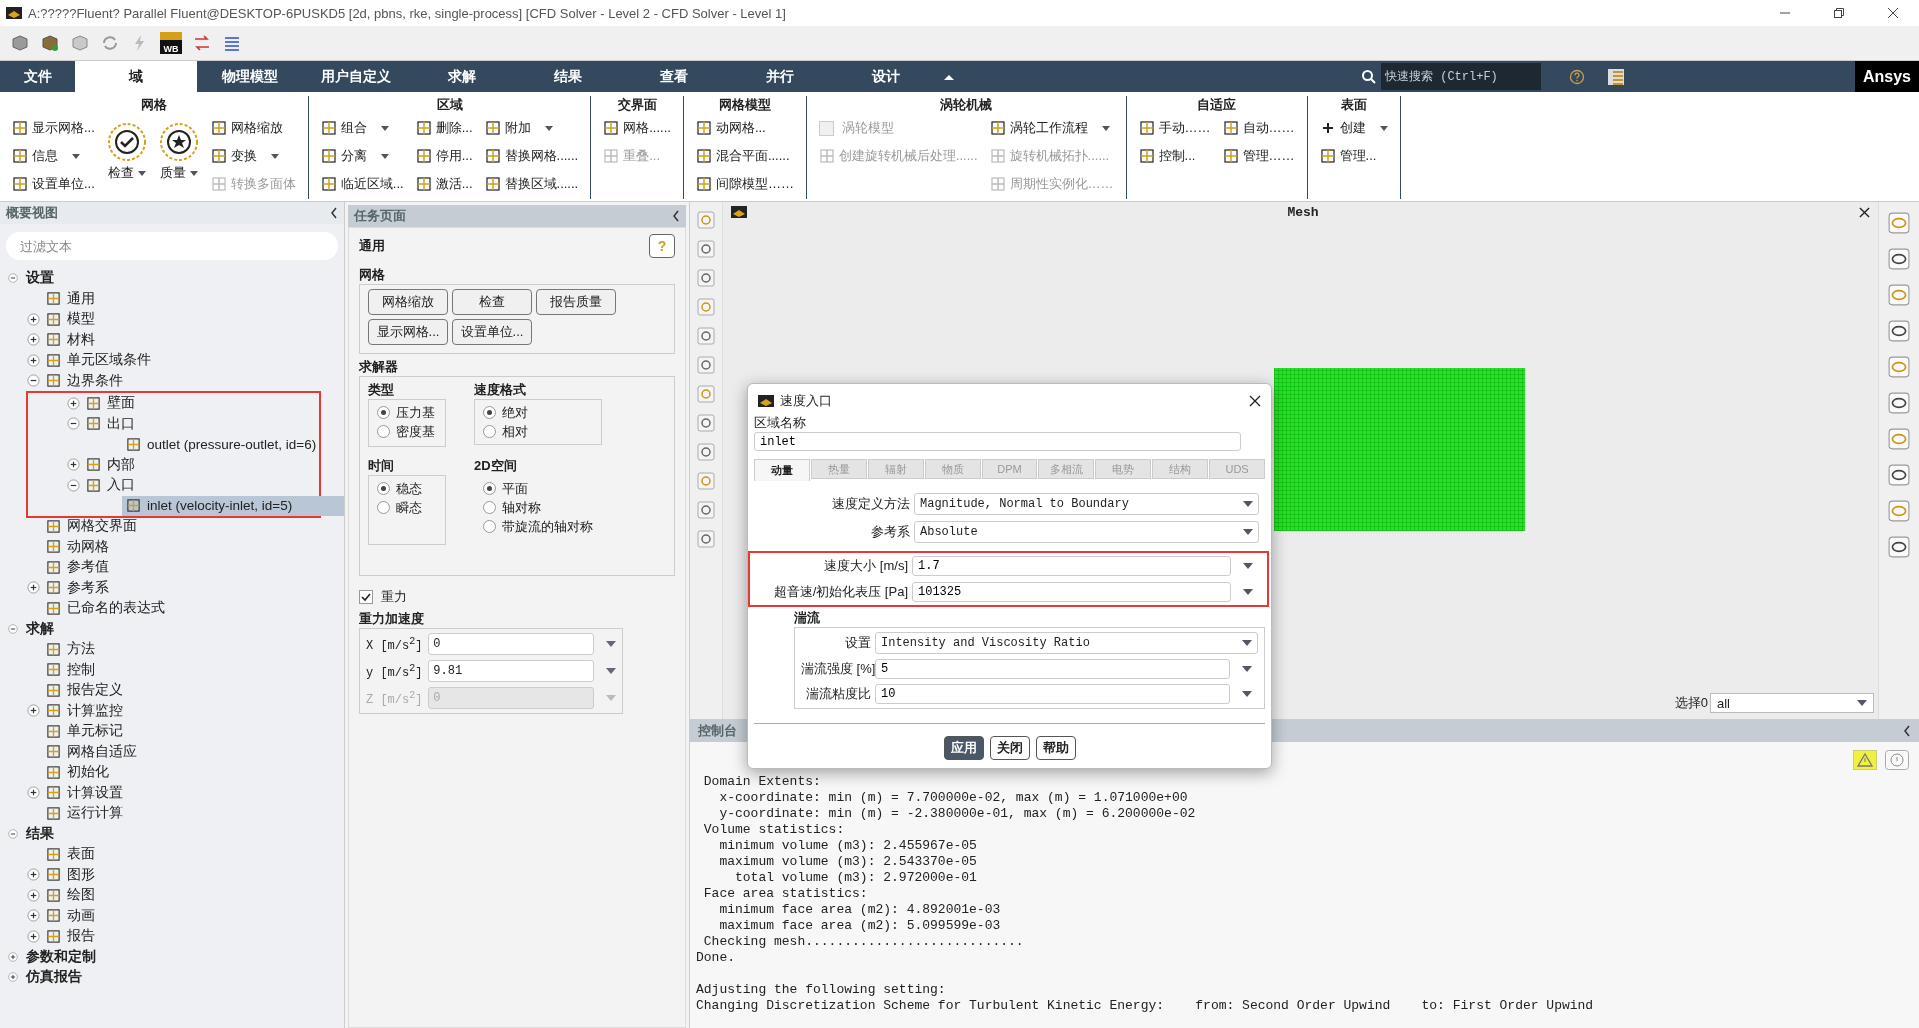 This screenshot has width=1919, height=1028. What do you see at coordinates (576, 302) in the screenshot?
I see `task-button: 报告质量` at bounding box center [576, 302].